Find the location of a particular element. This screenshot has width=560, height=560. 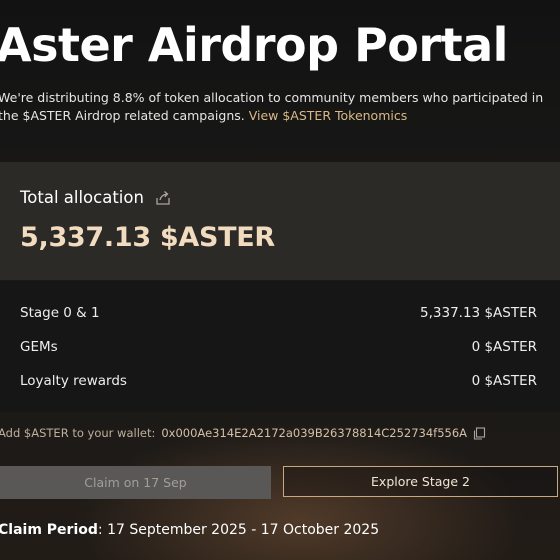

breakdown-label: Stage 0 & 1 is located at coordinates (60, 313).